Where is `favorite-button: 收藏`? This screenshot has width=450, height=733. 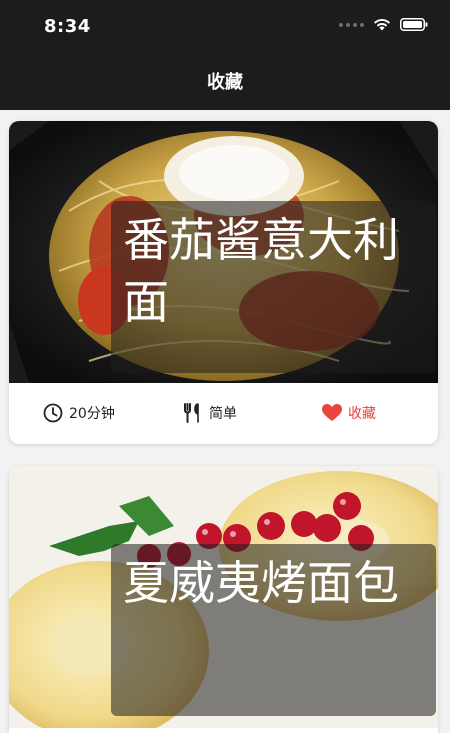 favorite-button: 收藏 is located at coordinates (349, 413).